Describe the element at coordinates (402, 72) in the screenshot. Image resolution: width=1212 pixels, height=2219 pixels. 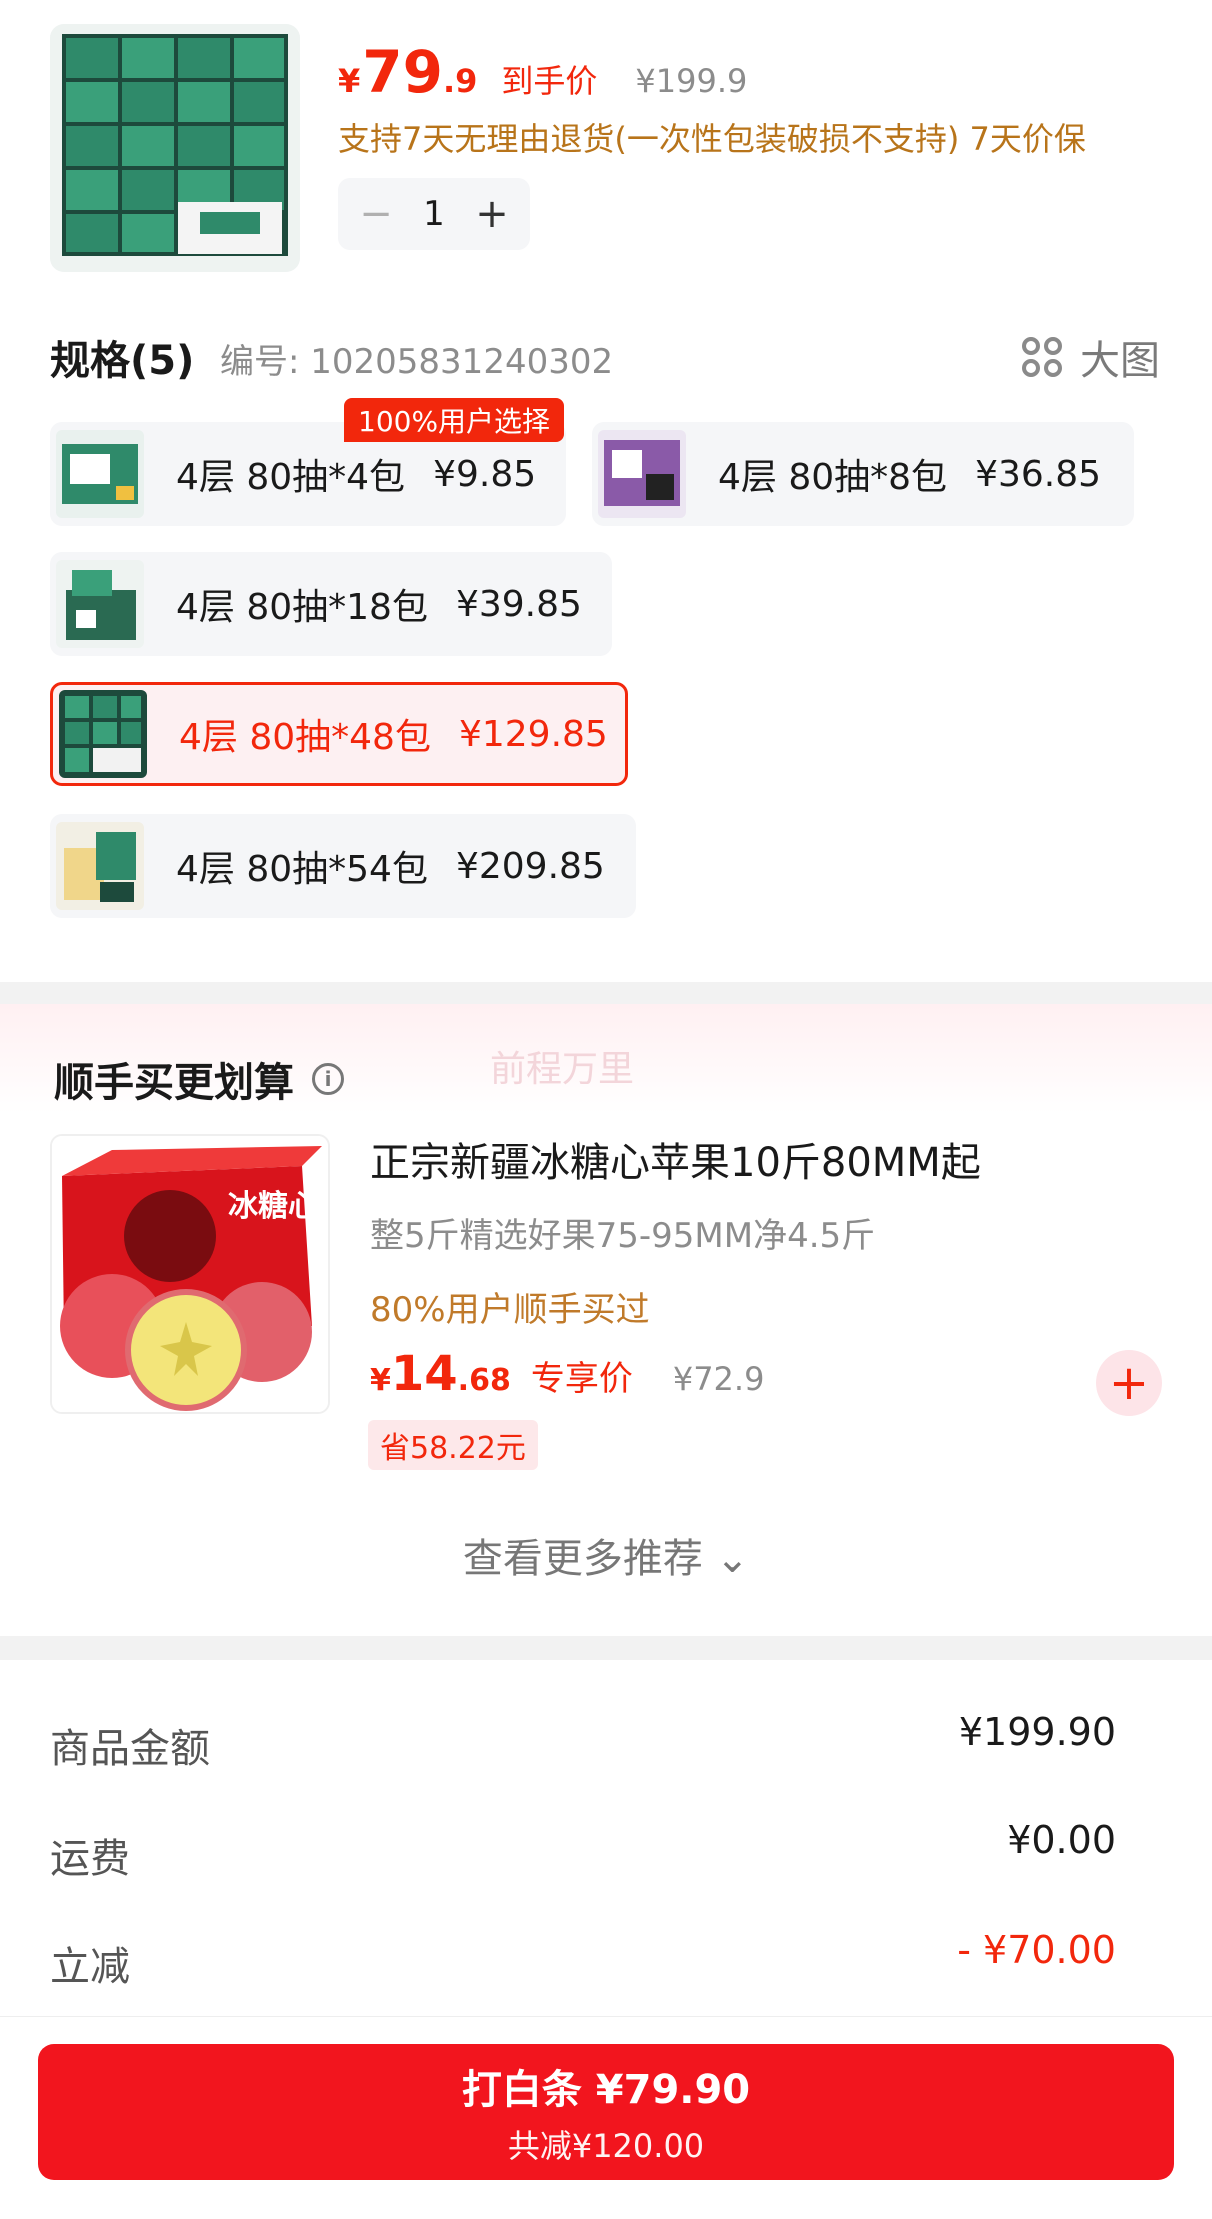
I see `price-integer: 79` at that location.